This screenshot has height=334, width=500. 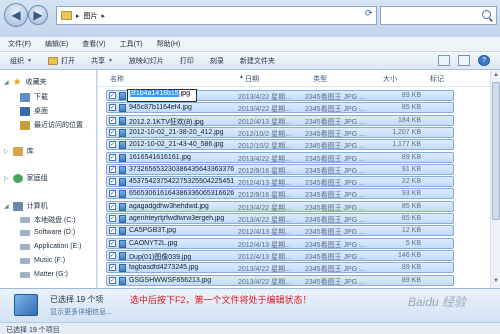 What do you see at coordinates (484, 60) in the screenshot?
I see `help-icon: ?` at bounding box center [484, 60].